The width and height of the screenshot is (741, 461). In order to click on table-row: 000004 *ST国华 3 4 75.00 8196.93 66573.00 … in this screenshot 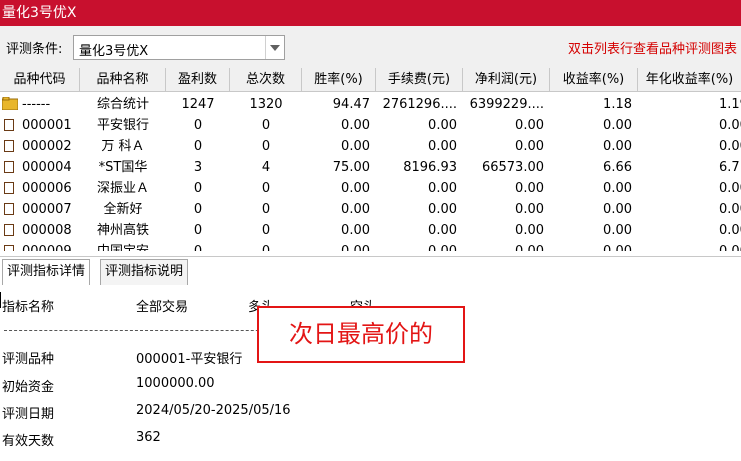, I will do `click(370, 167)`.